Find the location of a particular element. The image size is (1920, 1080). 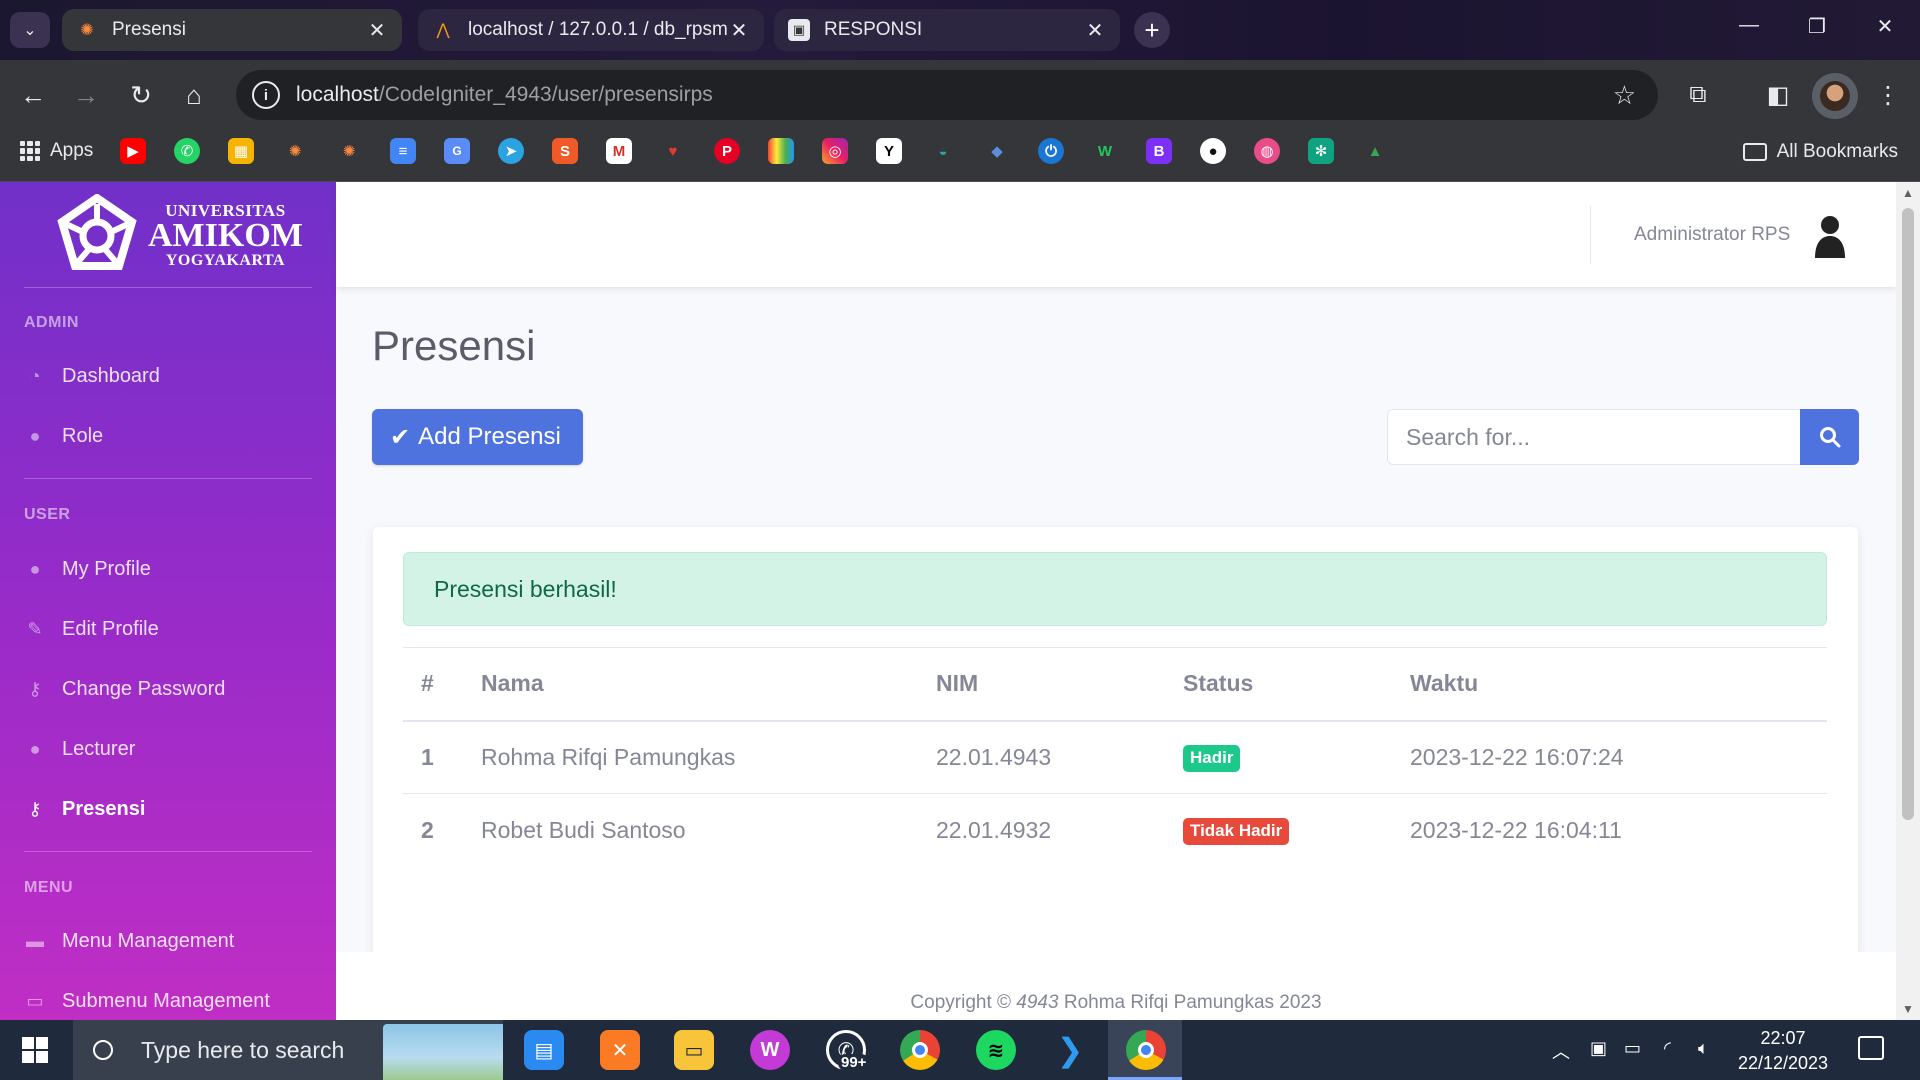

site-info-icon: i is located at coordinates (266, 95).